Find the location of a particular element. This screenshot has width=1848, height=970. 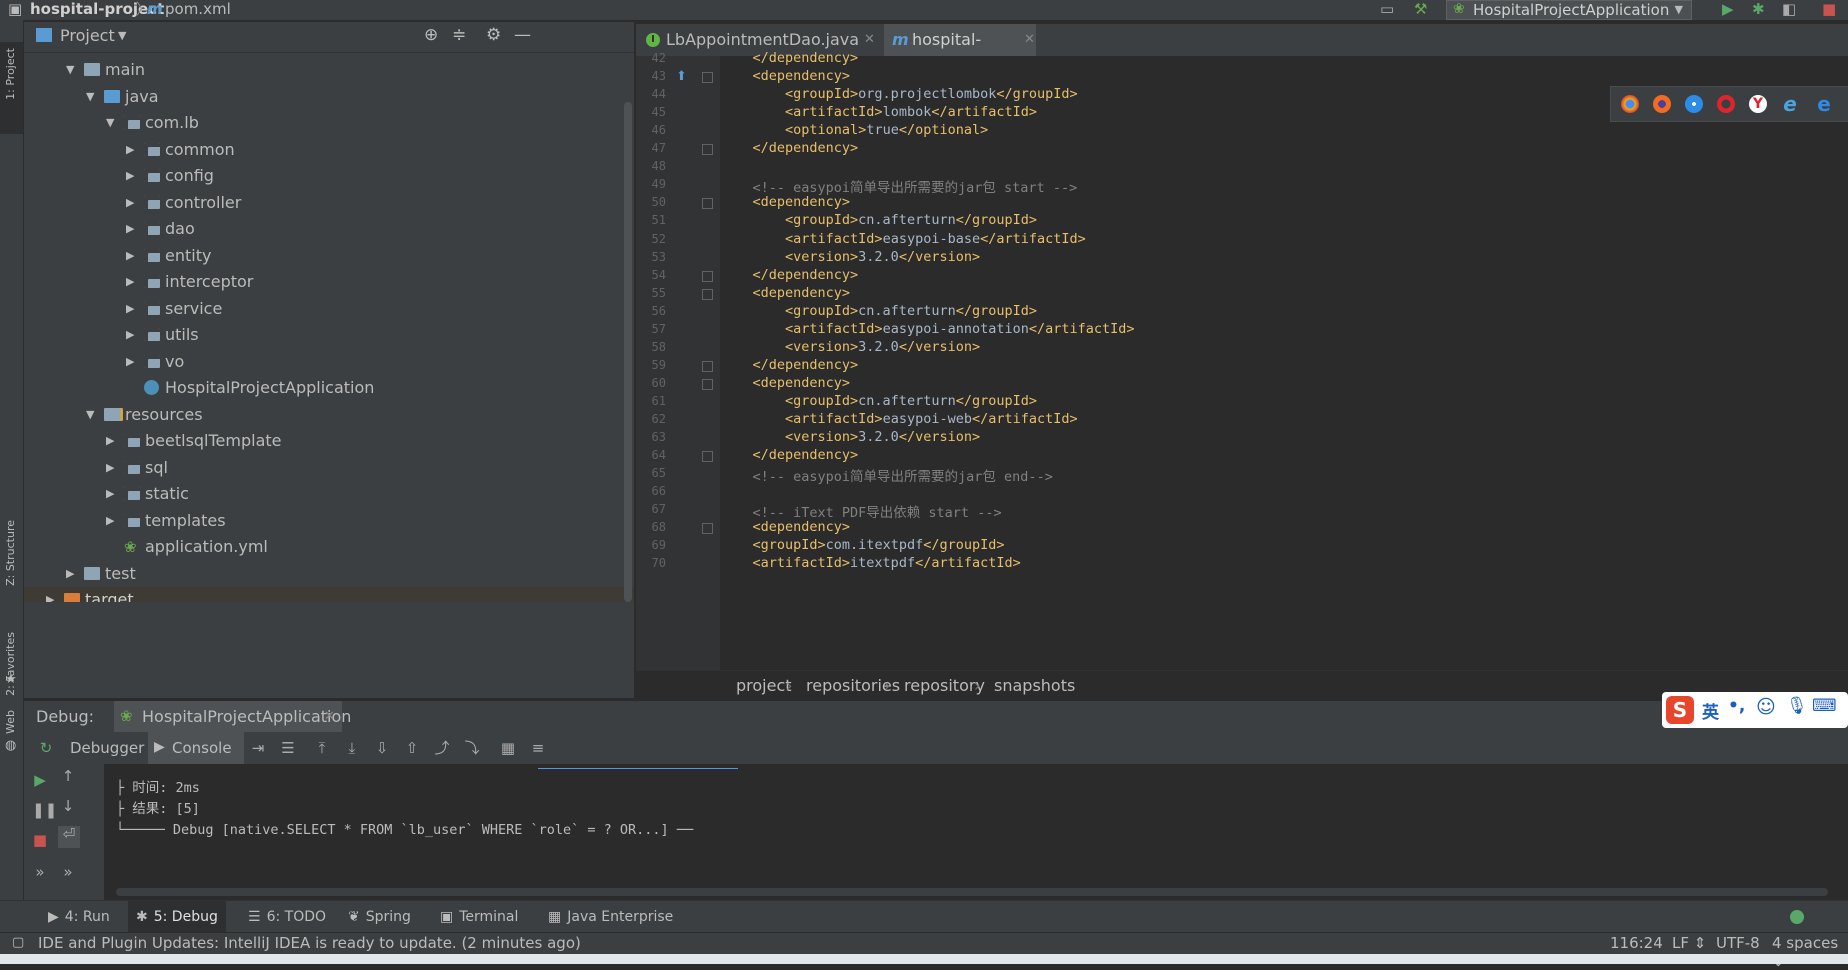

structure-tool-button: Z: Structure is located at coordinates (10, 553).